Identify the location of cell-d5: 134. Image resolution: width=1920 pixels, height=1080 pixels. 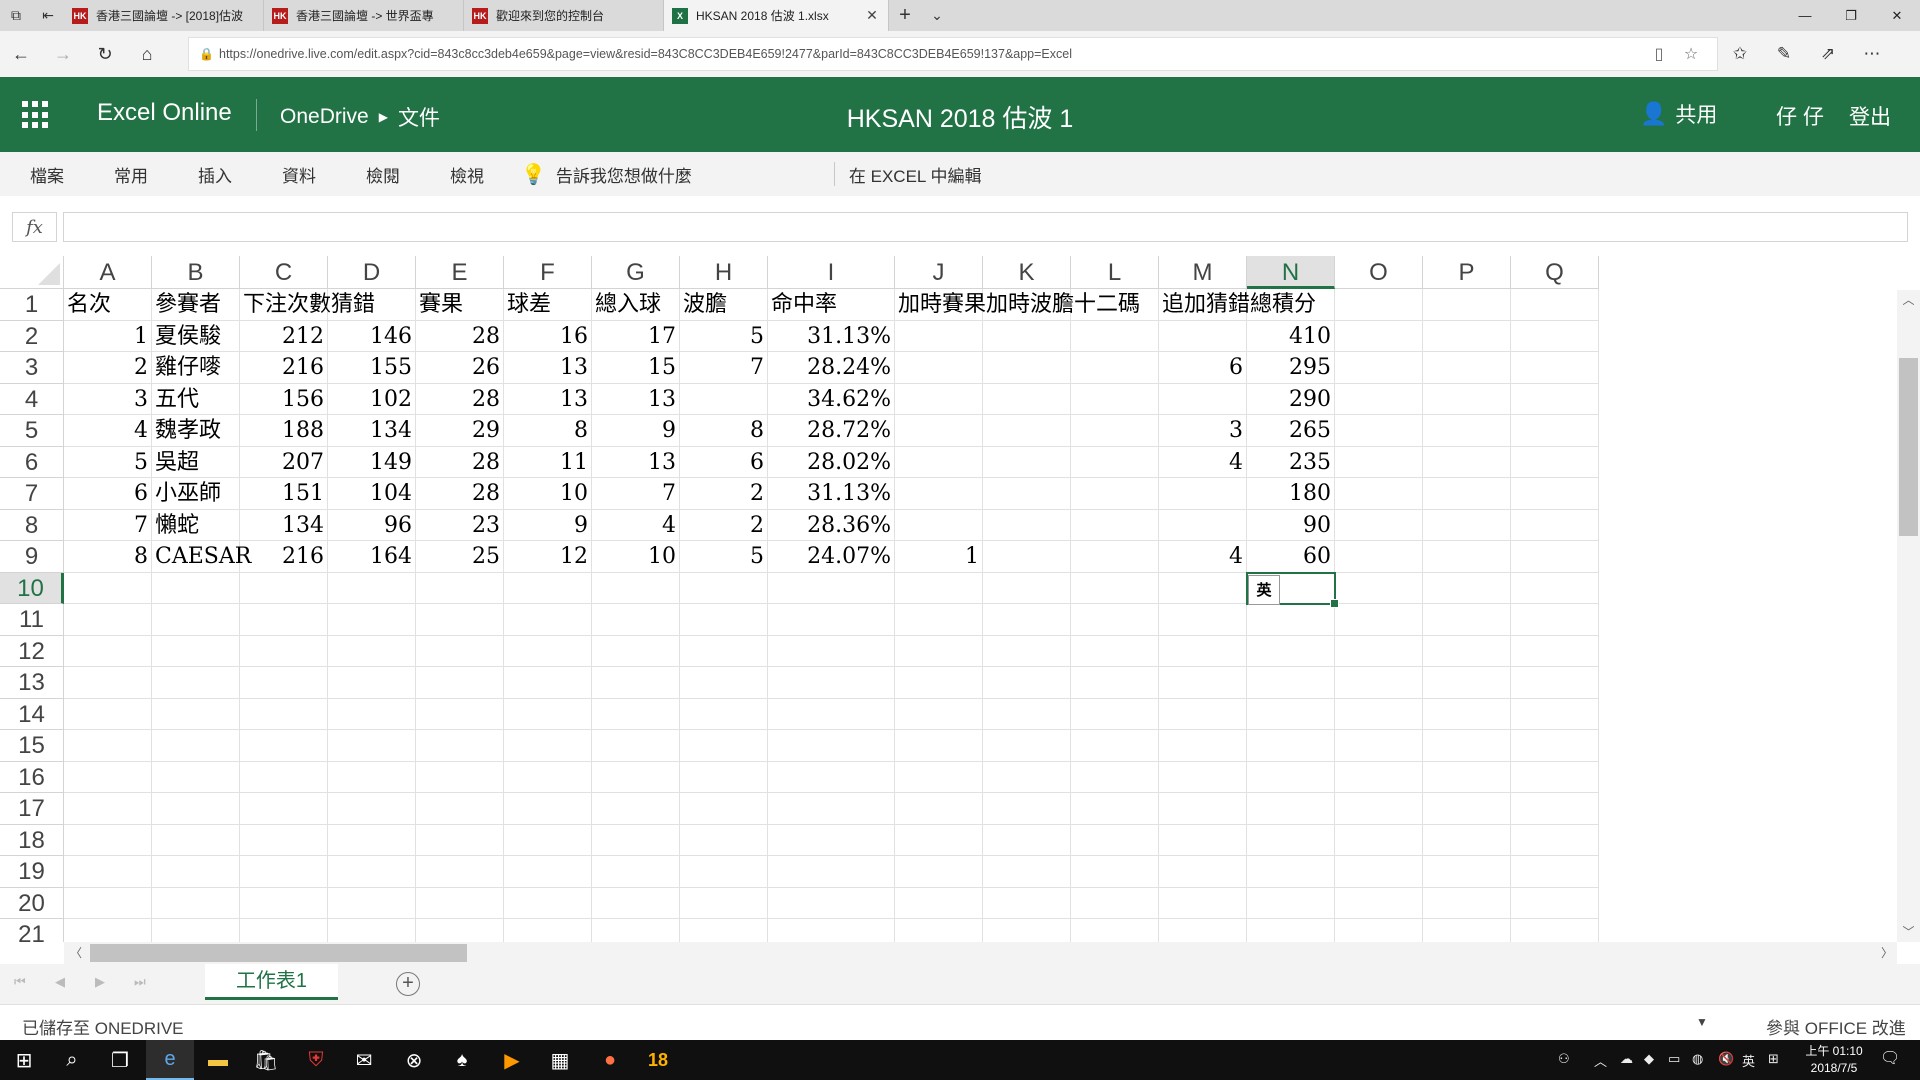
(372, 431).